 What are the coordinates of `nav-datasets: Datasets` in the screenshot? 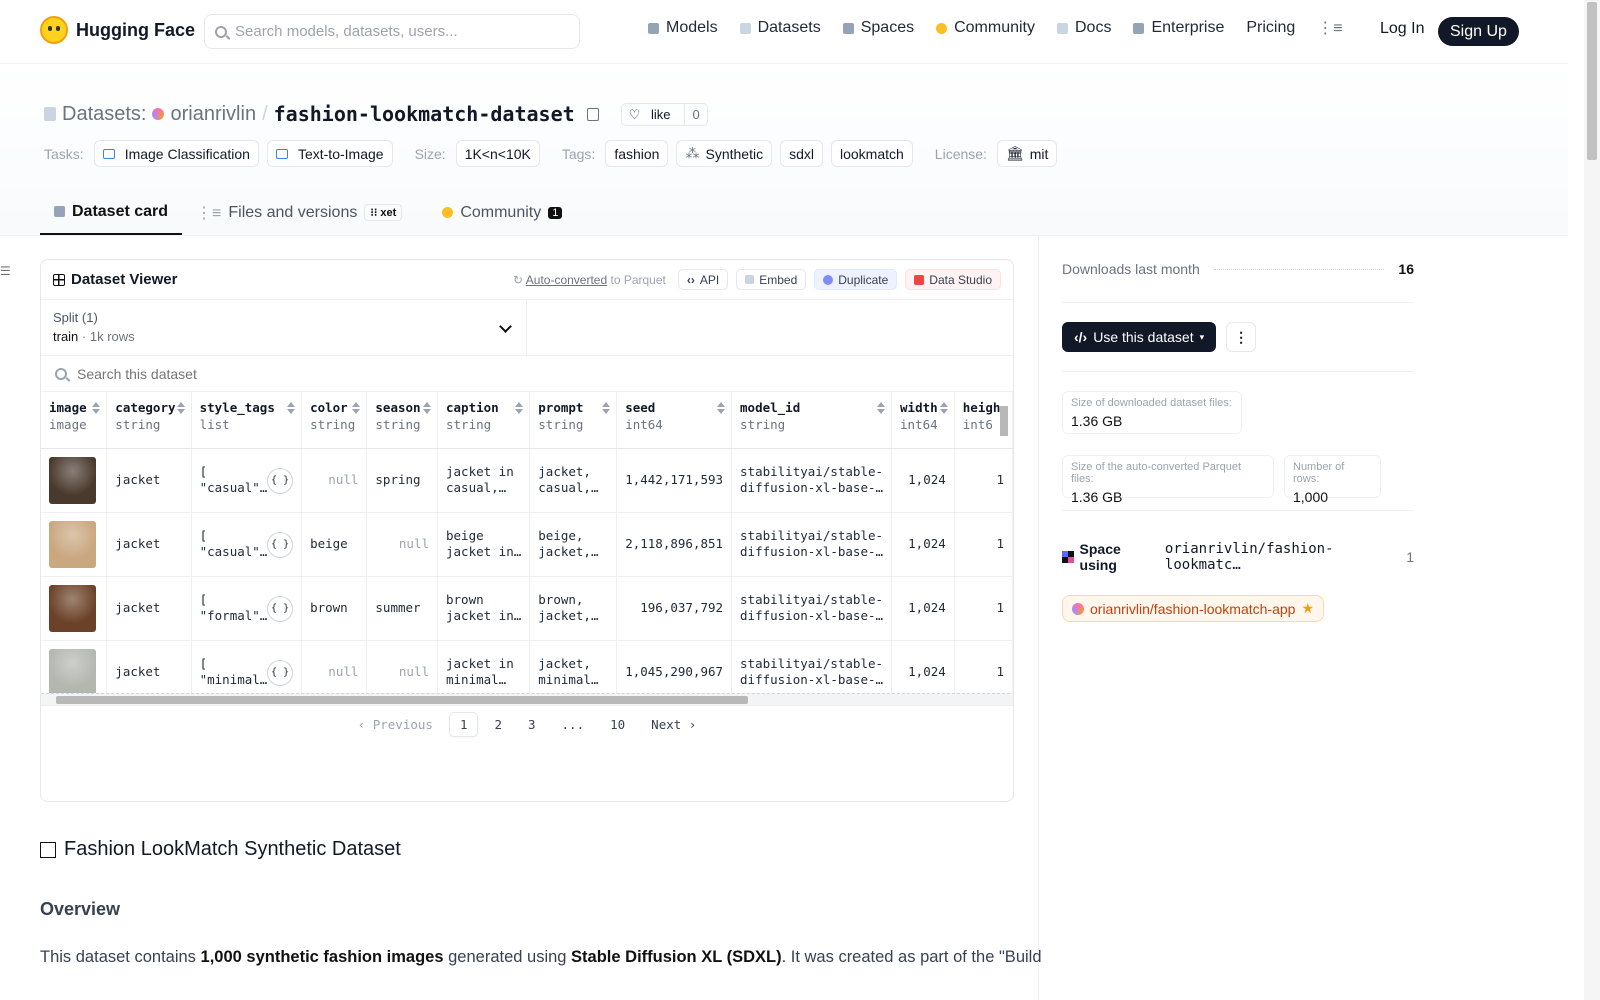 It's located at (780, 28).